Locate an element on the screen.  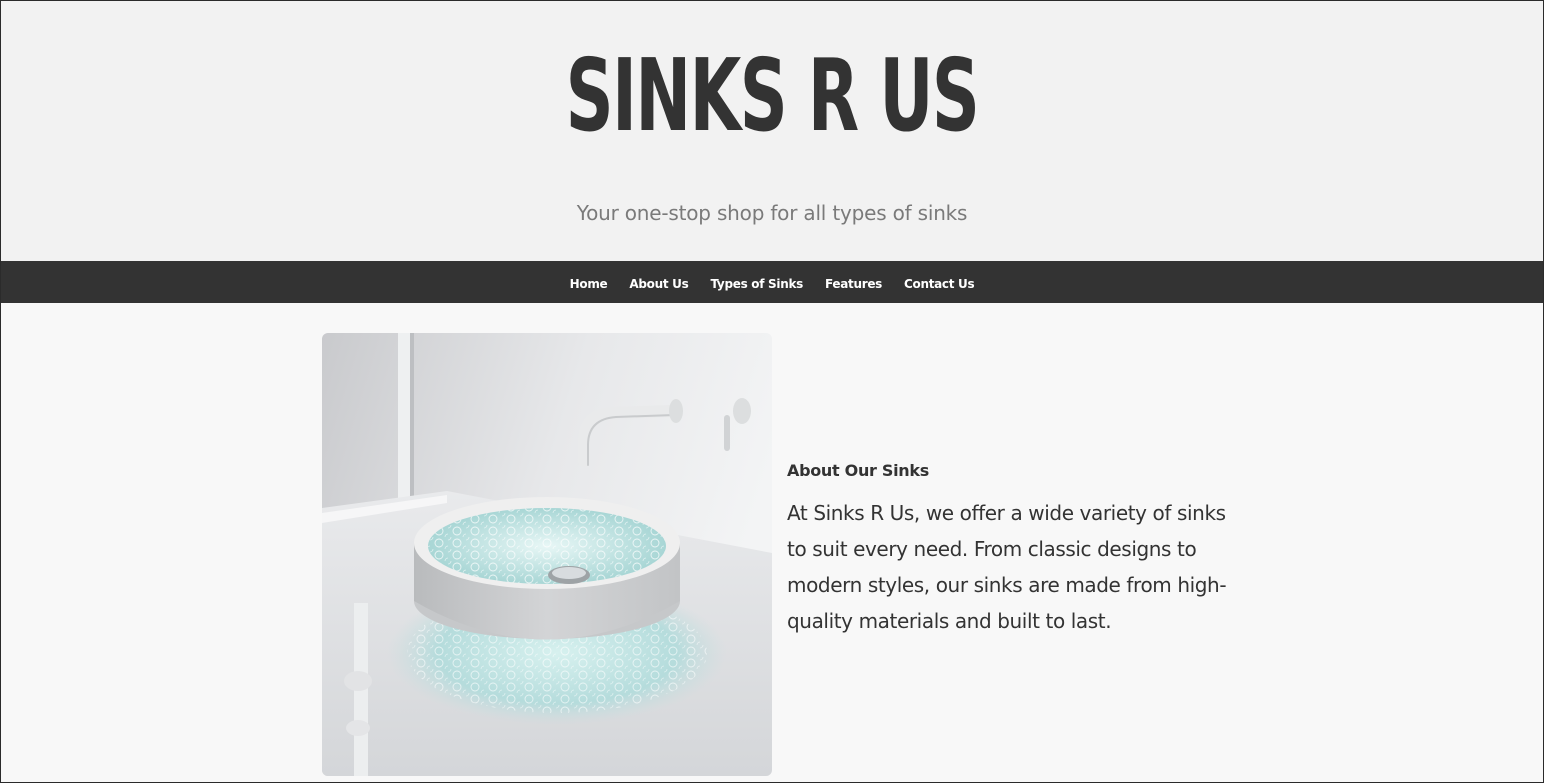
site-title: SINKS R US is located at coordinates (772, 95).